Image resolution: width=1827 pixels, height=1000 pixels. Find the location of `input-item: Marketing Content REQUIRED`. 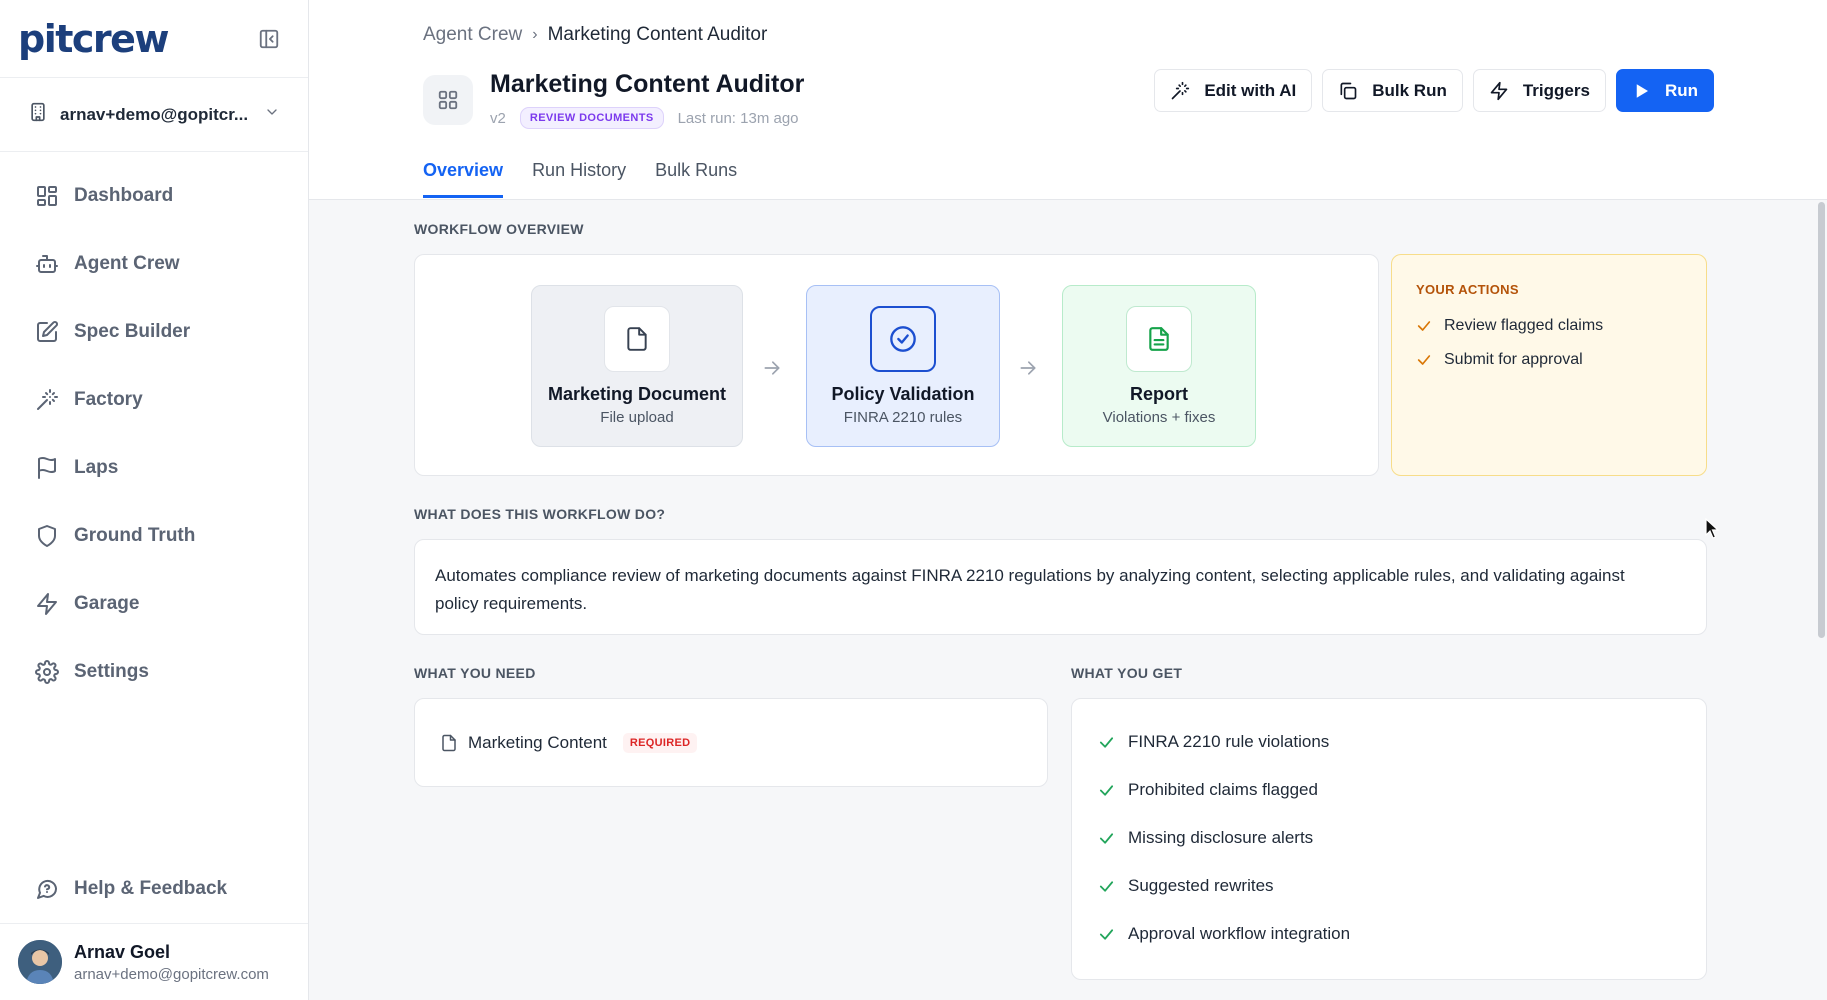

input-item: Marketing Content REQUIRED is located at coordinates (569, 743).